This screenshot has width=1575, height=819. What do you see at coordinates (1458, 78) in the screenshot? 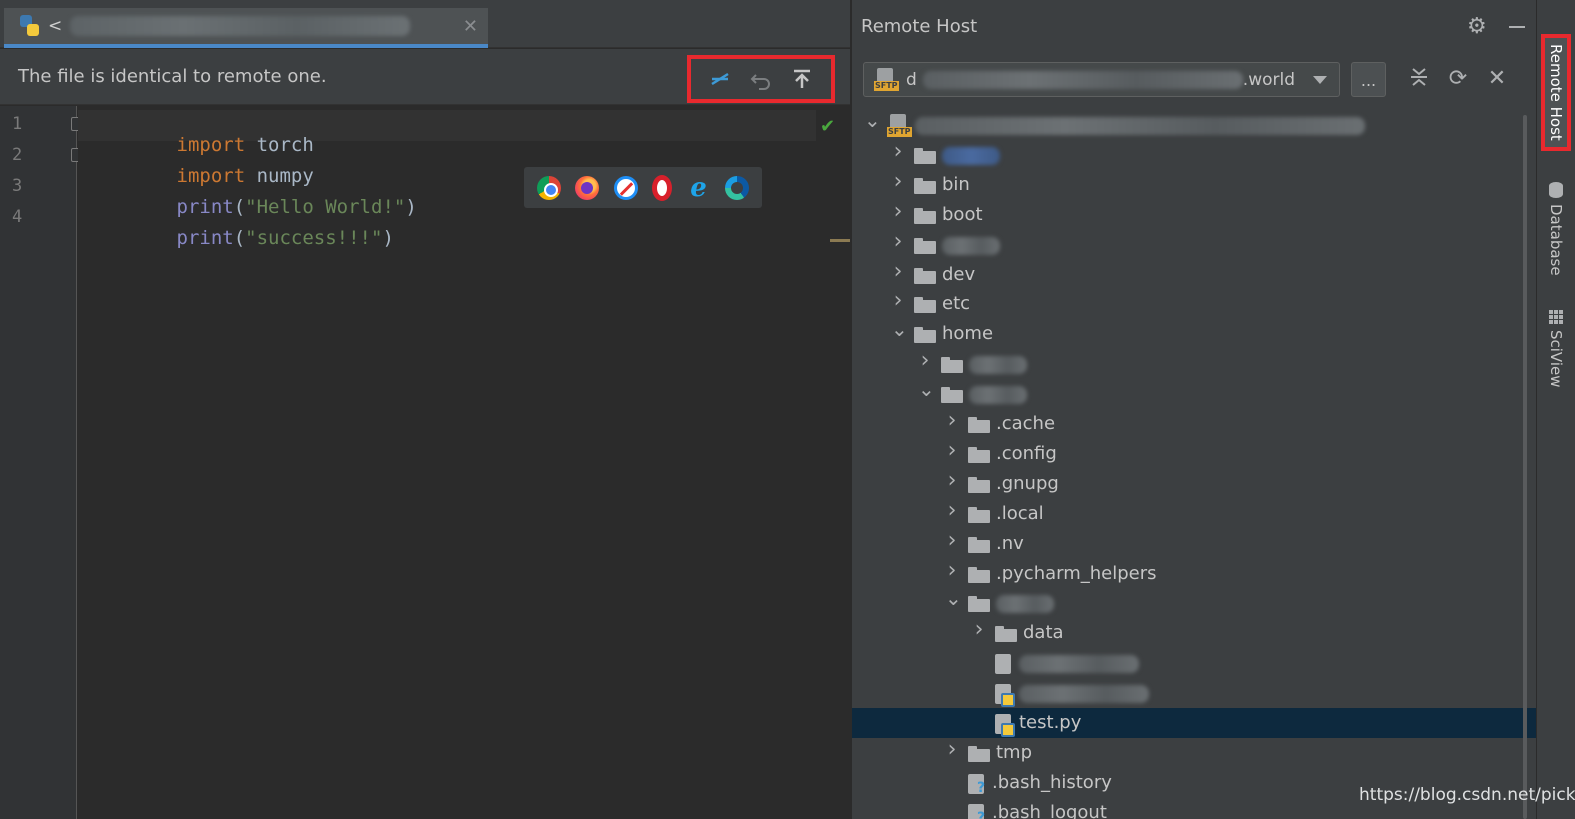
I see `refresh-icon: ⟳` at bounding box center [1458, 78].